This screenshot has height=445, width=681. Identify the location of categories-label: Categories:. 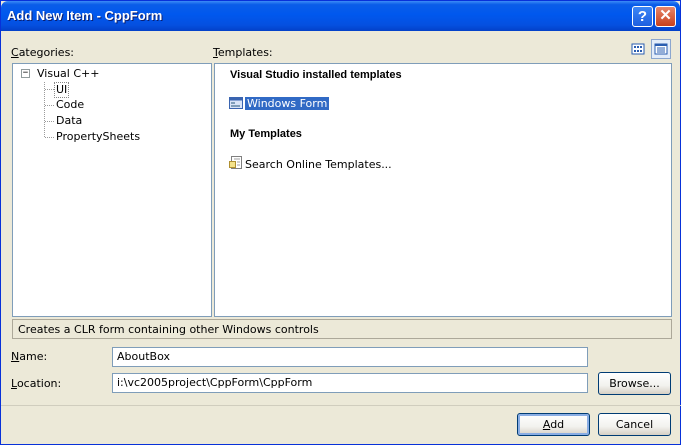
(43, 52).